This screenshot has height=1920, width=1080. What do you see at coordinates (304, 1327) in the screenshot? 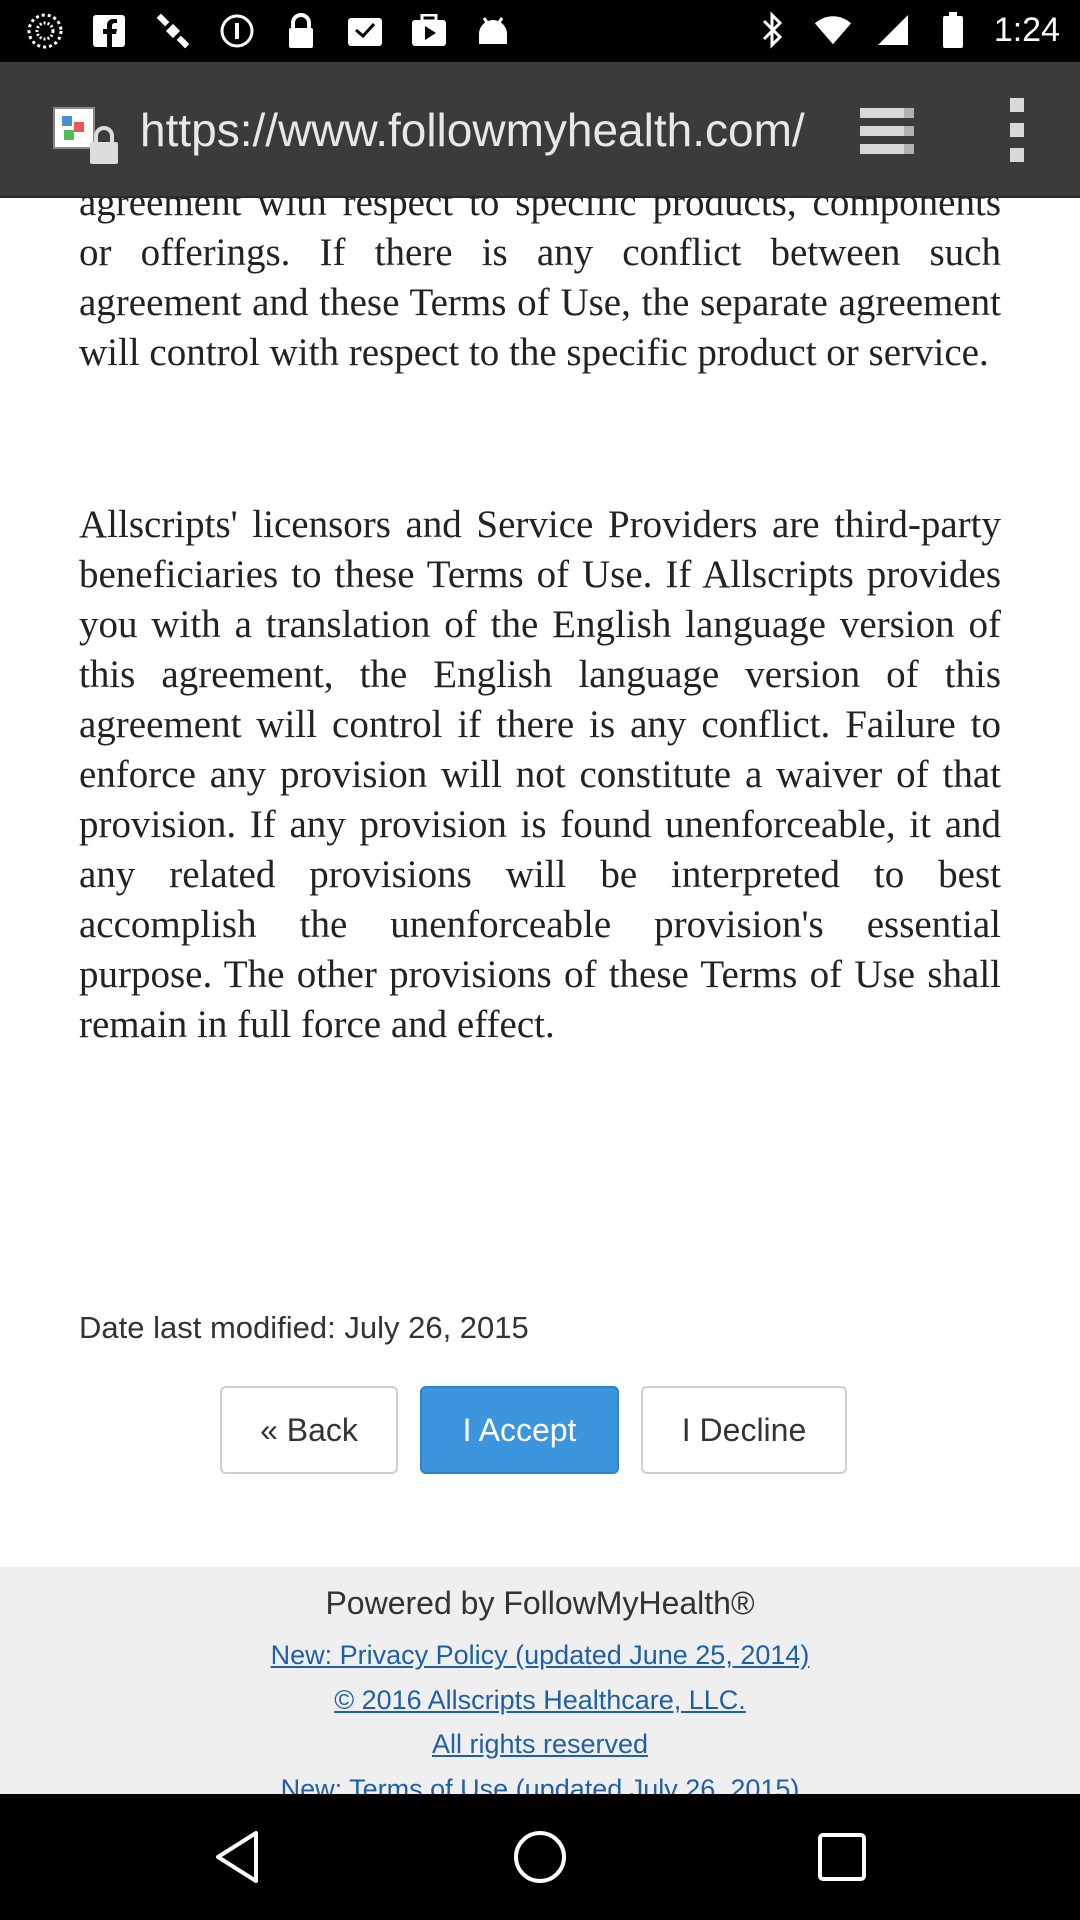
I see `date-last-modified: Date last modified: July 26, 2015` at bounding box center [304, 1327].